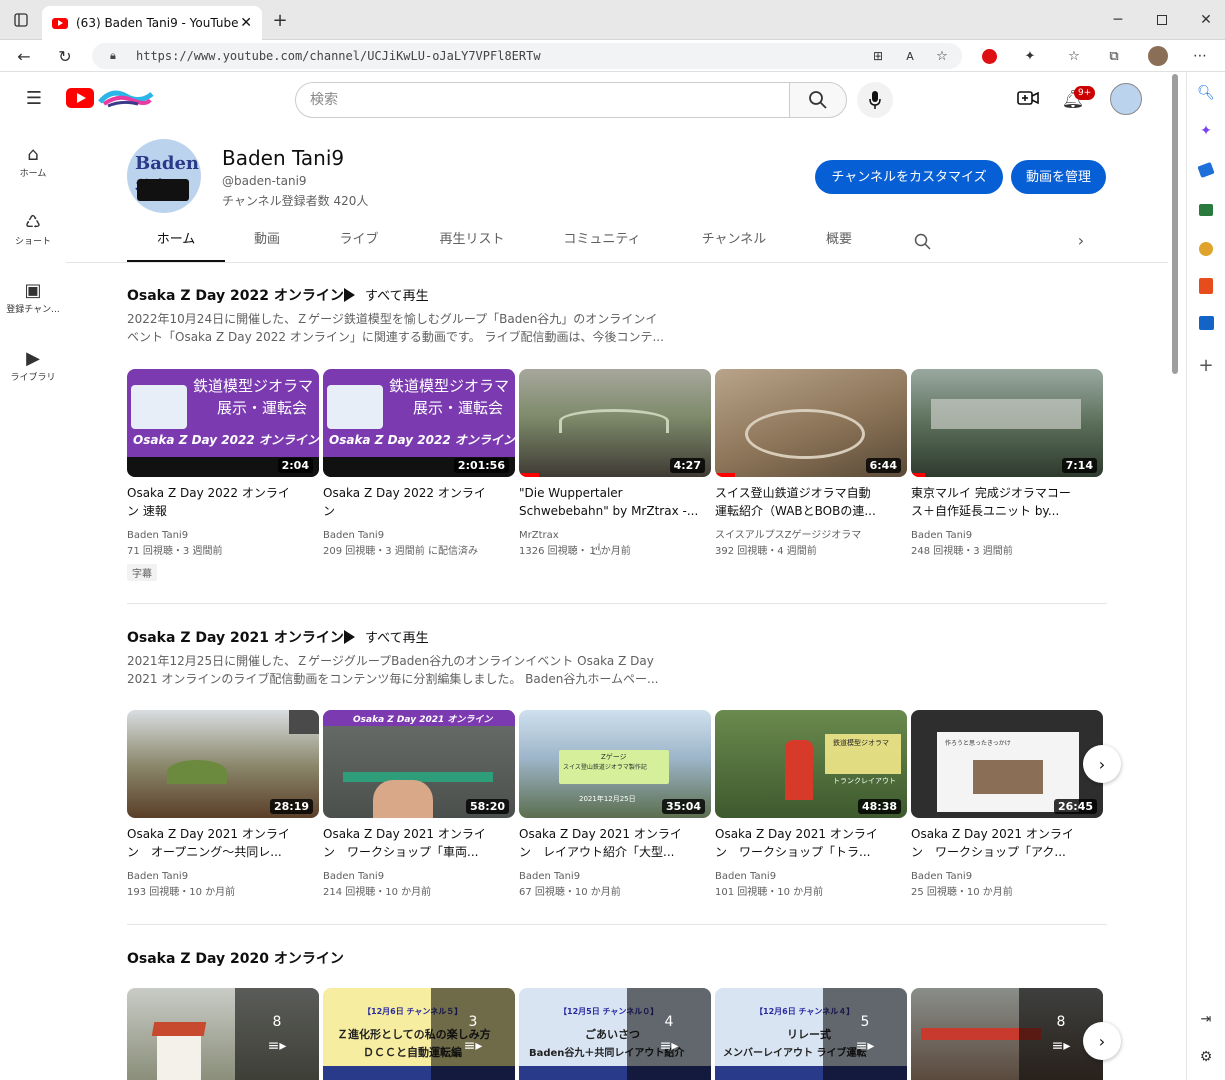 This screenshot has height=1080, width=1225. I want to click on playlist-thumbnail: 【12月6日 チャンネル４】 リレー式 メンバーレイアウト ライブ運転 5 ≡▸, so click(811, 1034).